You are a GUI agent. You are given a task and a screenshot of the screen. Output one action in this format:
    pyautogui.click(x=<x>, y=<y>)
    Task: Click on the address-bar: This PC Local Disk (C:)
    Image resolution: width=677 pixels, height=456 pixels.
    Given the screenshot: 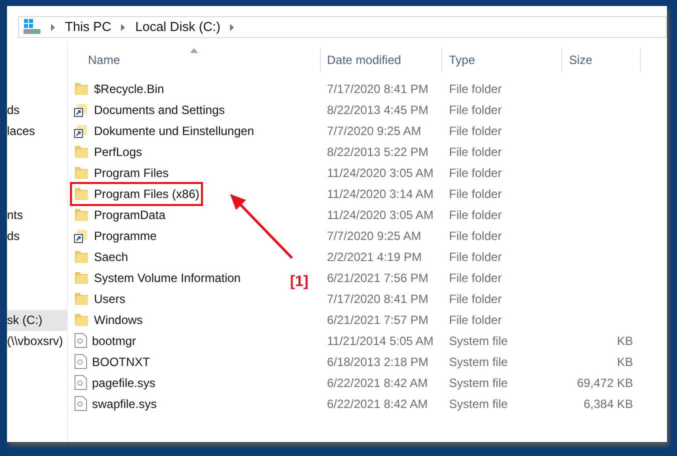 What is the action you would take?
    pyautogui.click(x=342, y=27)
    